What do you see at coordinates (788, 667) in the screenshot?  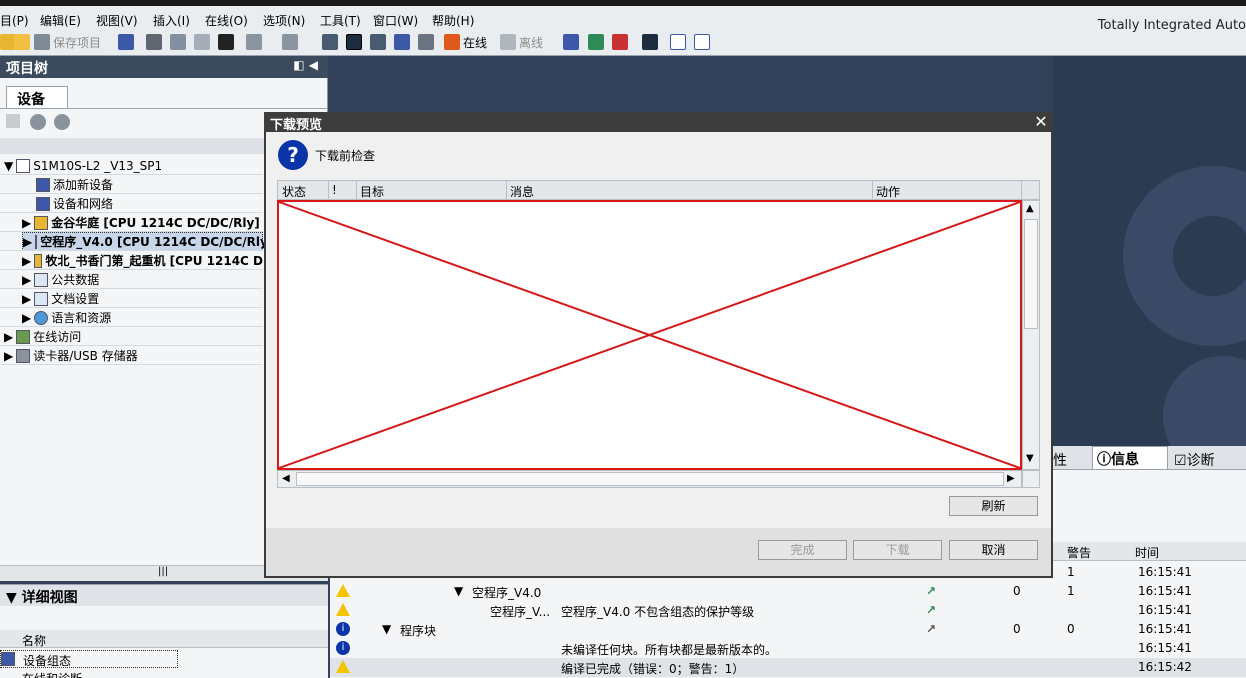 I see `info-row-selected: 编译已完成（错误：0；警告：1） 16:15:42` at bounding box center [788, 667].